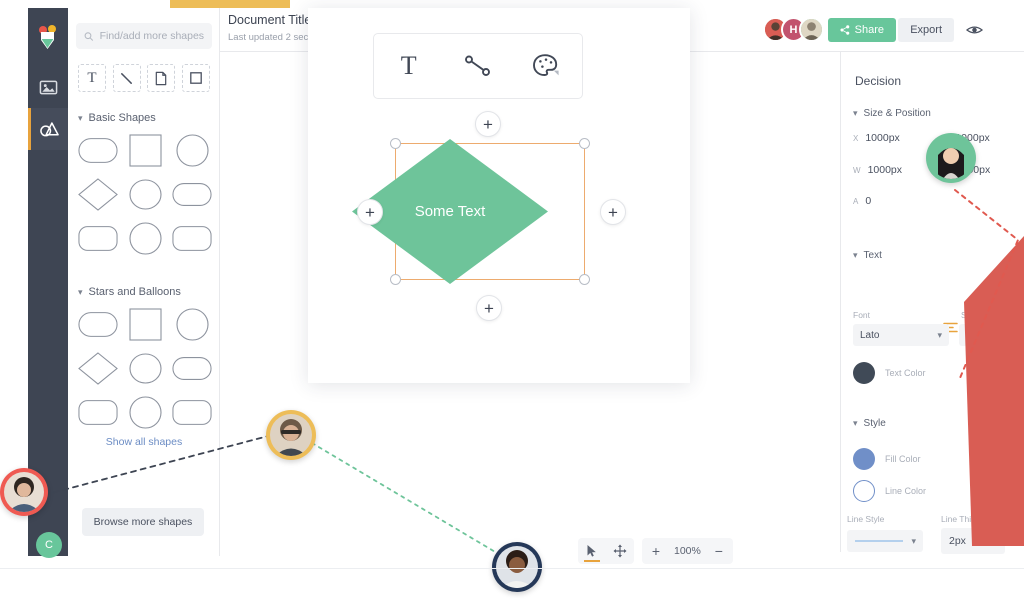 The image size is (1024, 602). I want to click on toolbar-palette-tool, so click(547, 66).